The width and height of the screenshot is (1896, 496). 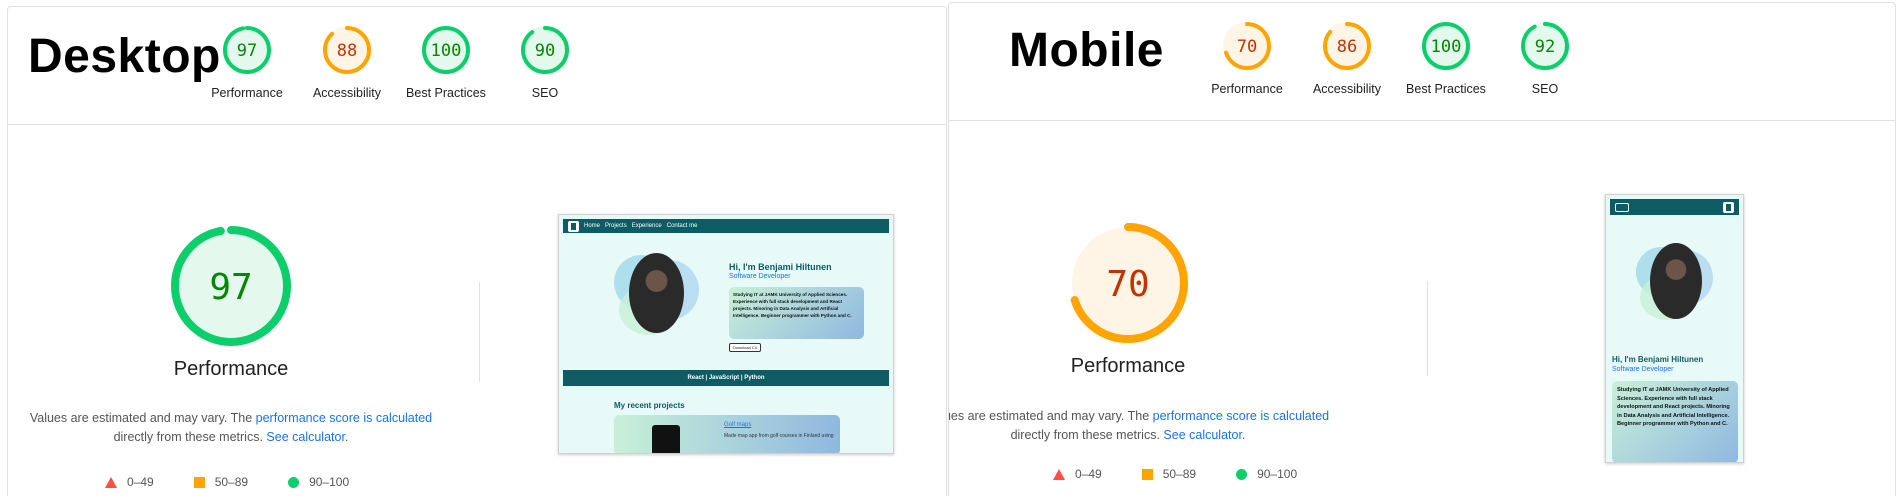 I want to click on download-cv-button: Download CV, so click(x=745, y=347).